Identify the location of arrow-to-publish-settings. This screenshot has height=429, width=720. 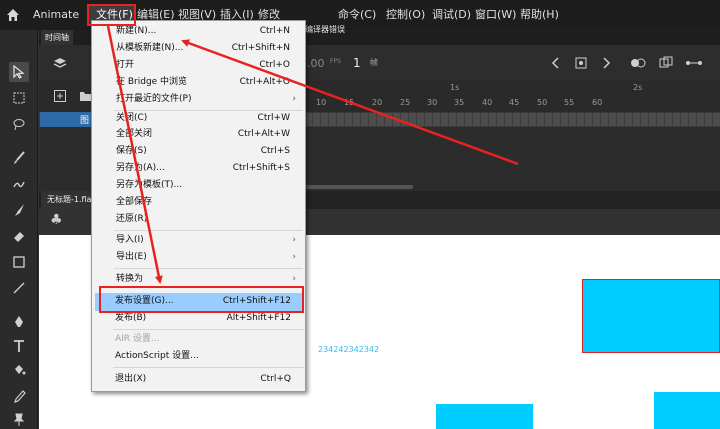
(134, 154).